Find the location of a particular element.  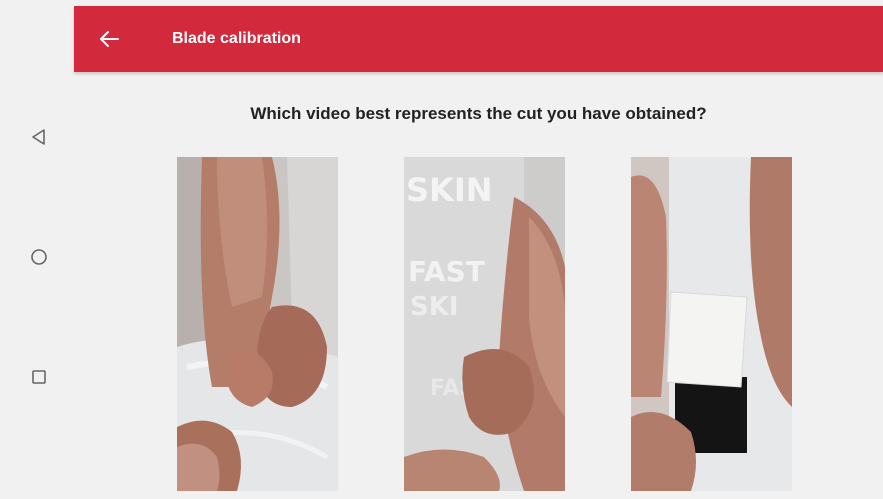

system-recents-button is located at coordinates (39, 377).